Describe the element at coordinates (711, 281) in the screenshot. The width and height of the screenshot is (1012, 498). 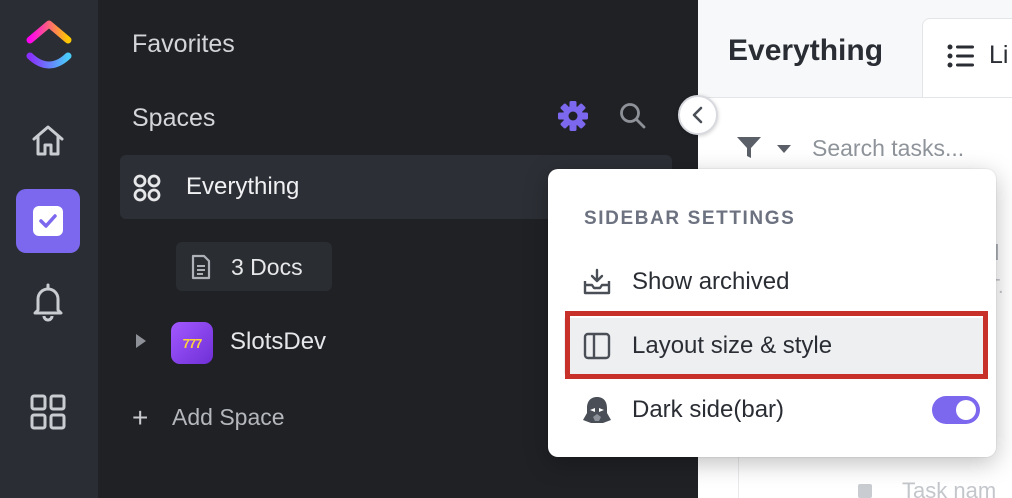
I see `menu-item-label: Show archived` at that location.